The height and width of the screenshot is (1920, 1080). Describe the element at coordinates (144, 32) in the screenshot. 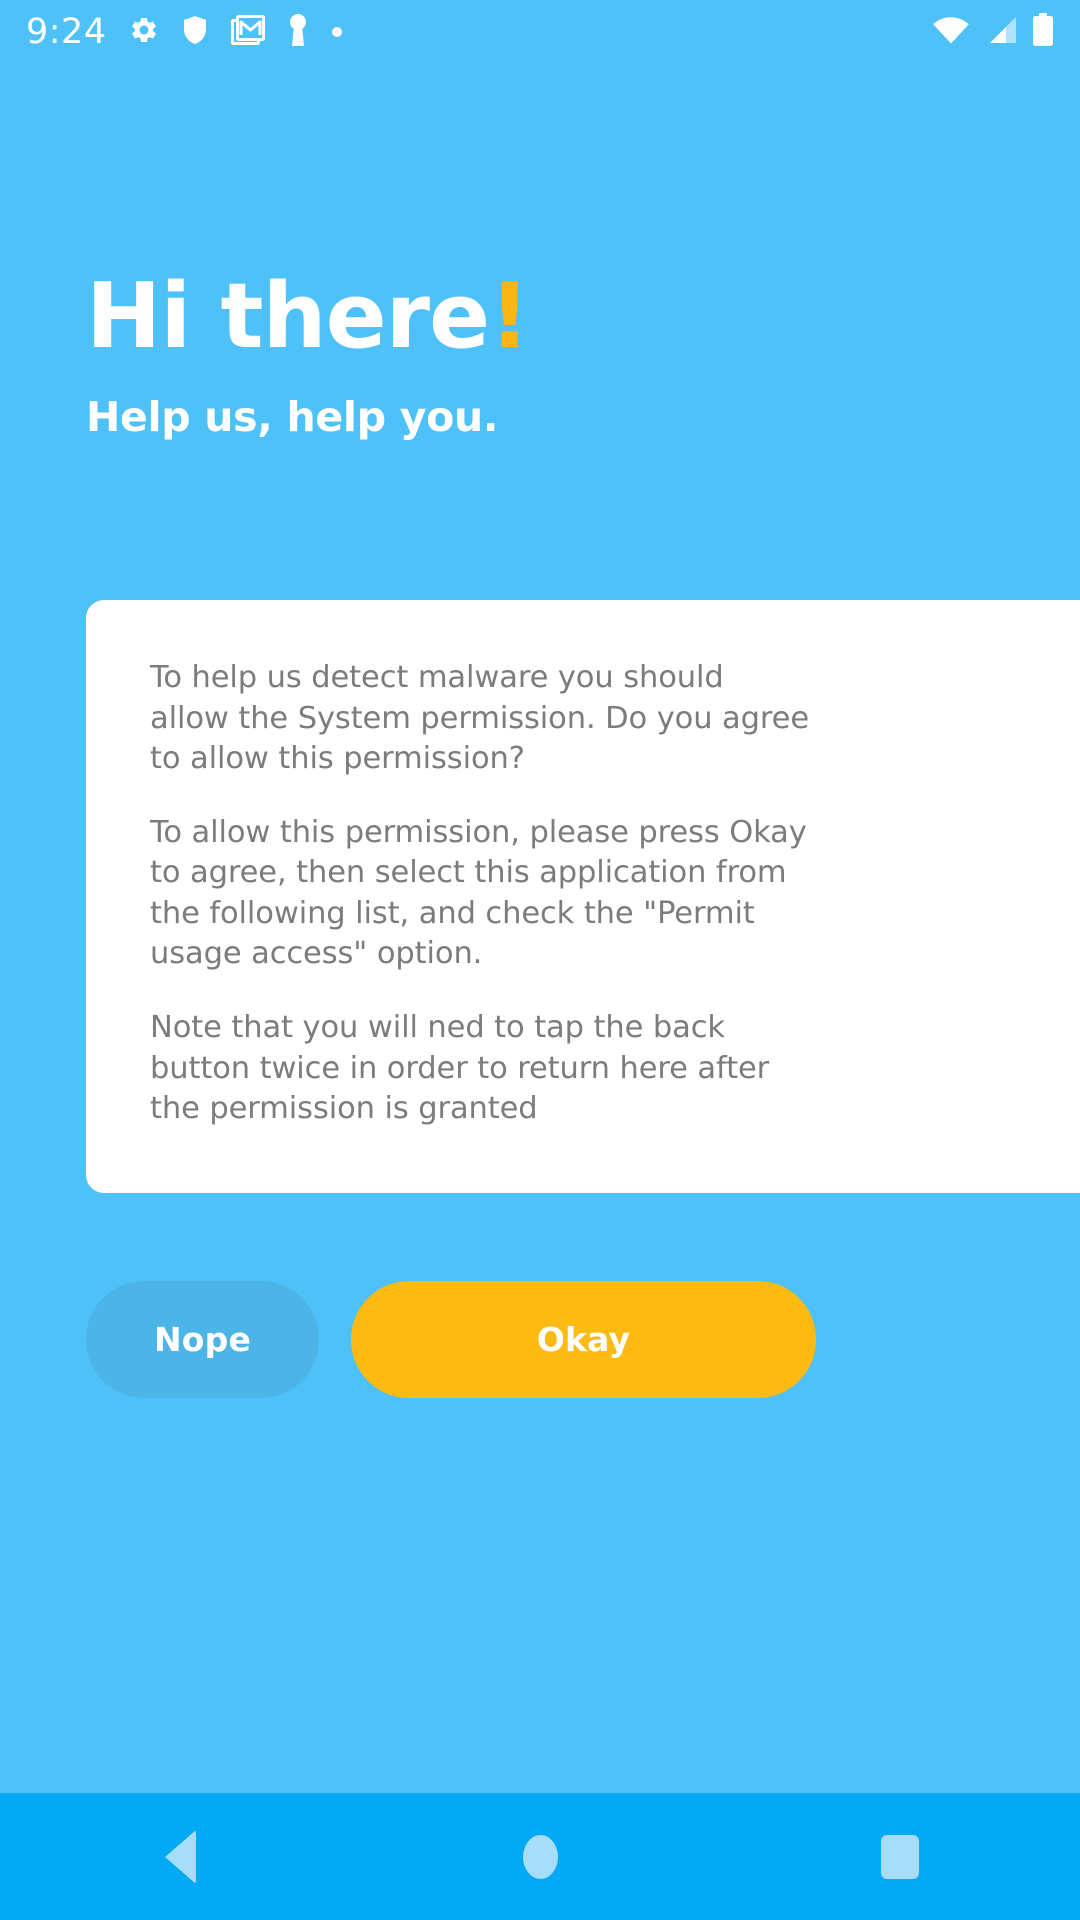

I see `gear-icon` at that location.